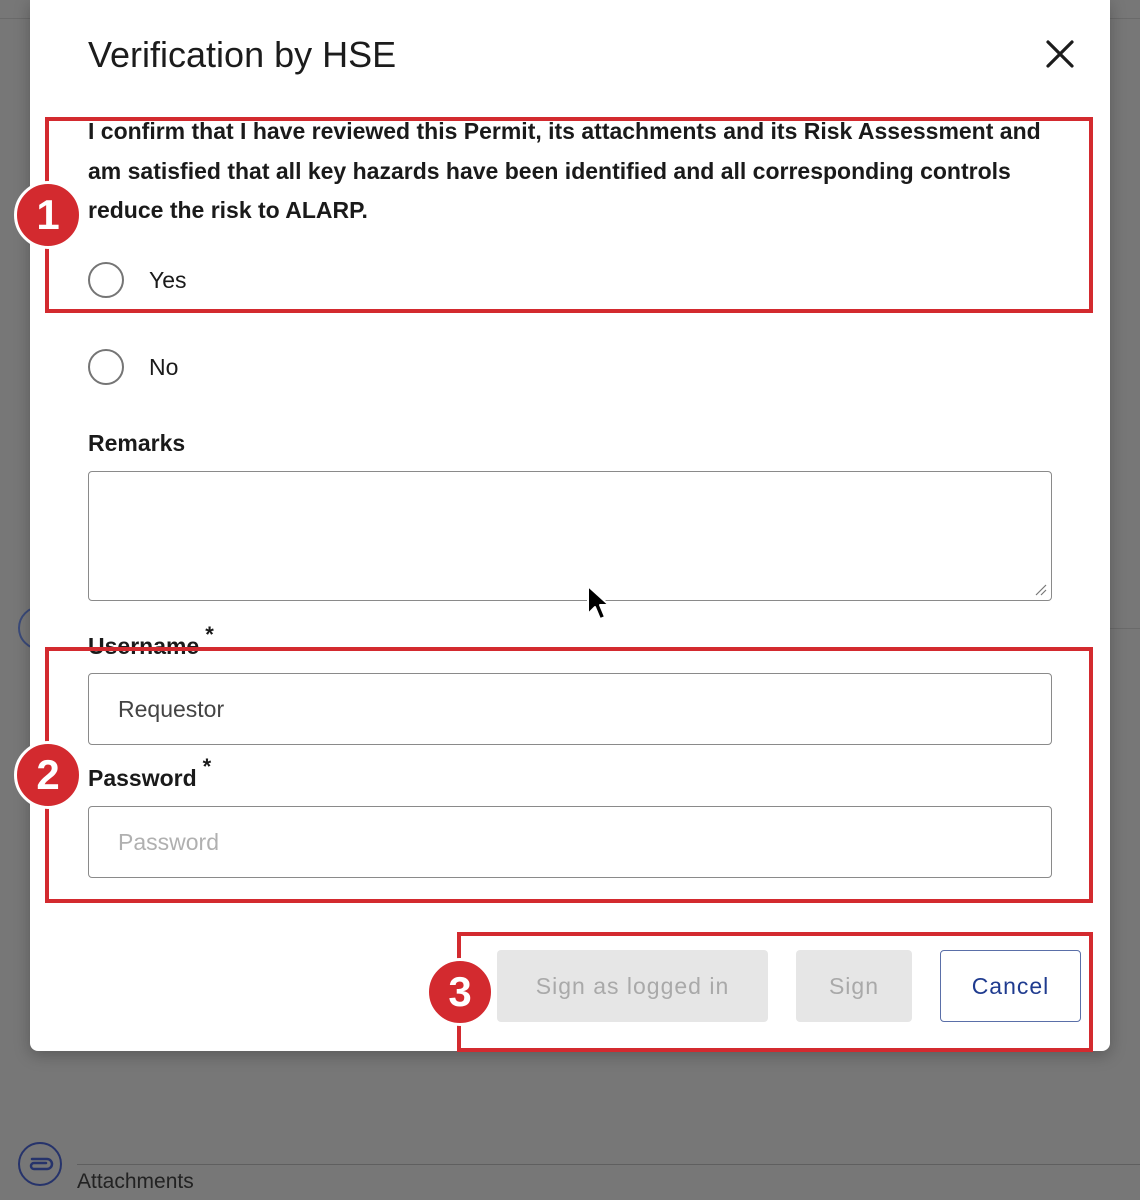  What do you see at coordinates (40, 1164) in the screenshot?
I see `paperclip-icon` at bounding box center [40, 1164].